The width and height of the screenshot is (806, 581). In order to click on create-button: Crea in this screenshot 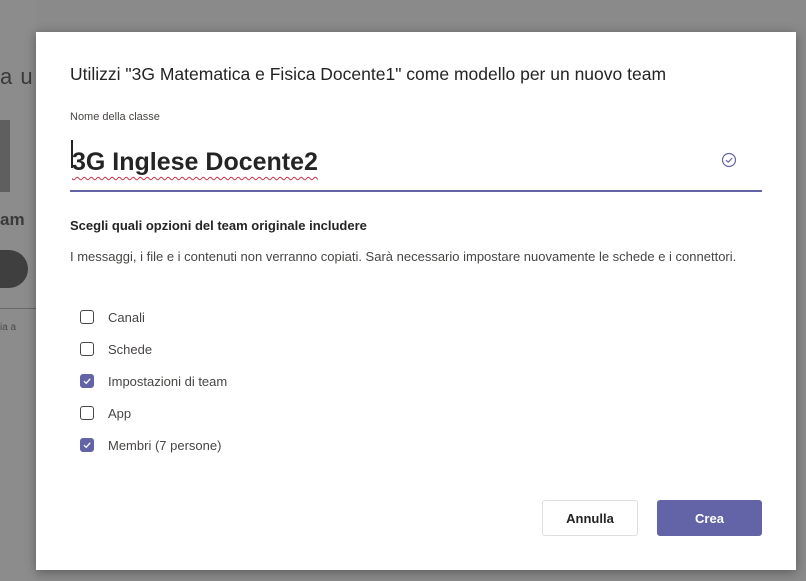, I will do `click(709, 518)`.